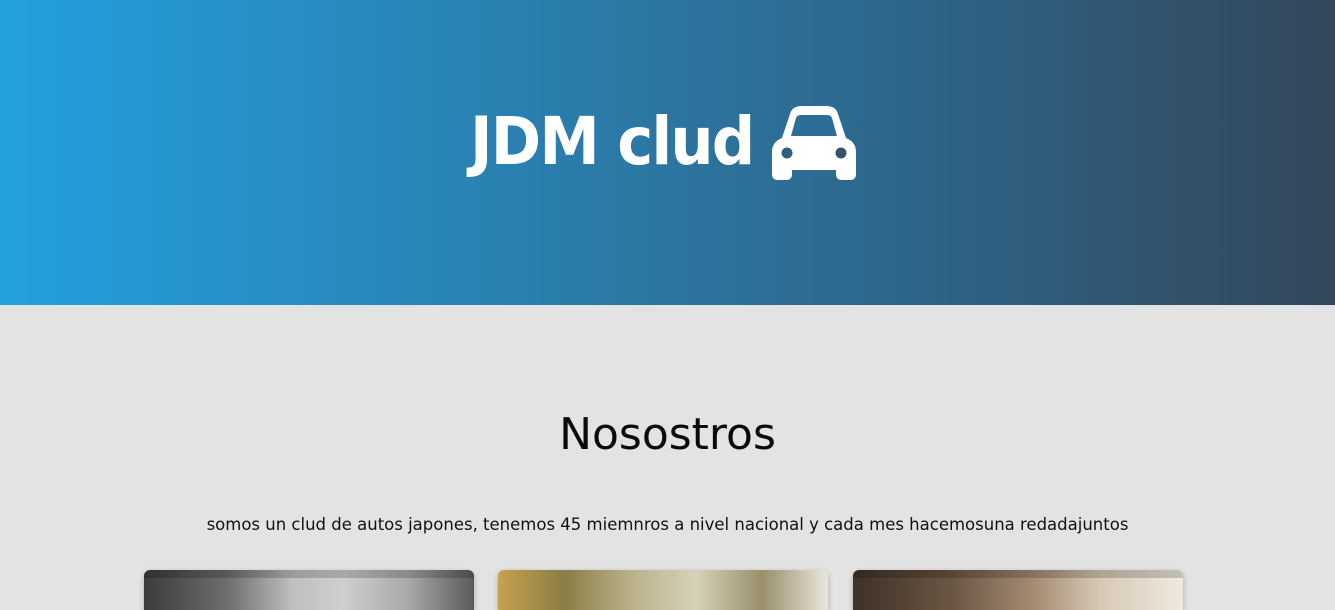  What do you see at coordinates (814, 143) in the screenshot?
I see `car-icon` at bounding box center [814, 143].